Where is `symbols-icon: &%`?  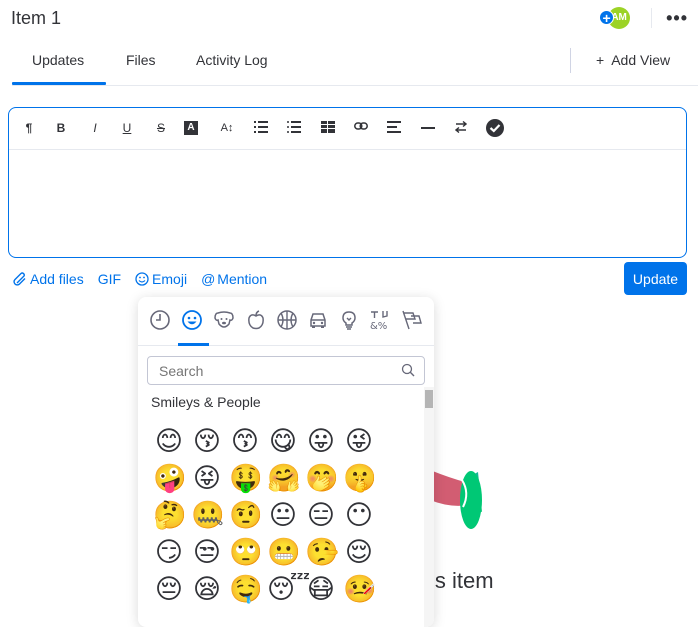 symbols-icon: &% is located at coordinates (380, 320).